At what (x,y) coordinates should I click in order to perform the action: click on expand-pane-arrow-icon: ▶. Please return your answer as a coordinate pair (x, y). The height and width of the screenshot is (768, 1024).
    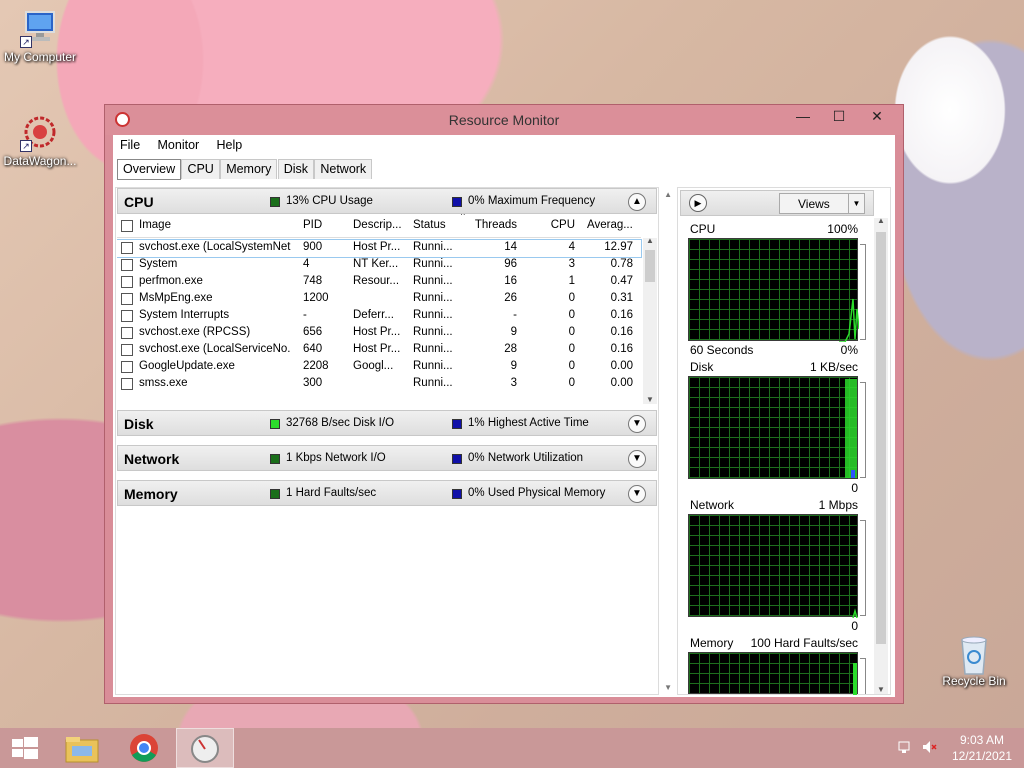
    Looking at the image, I should click on (698, 203).